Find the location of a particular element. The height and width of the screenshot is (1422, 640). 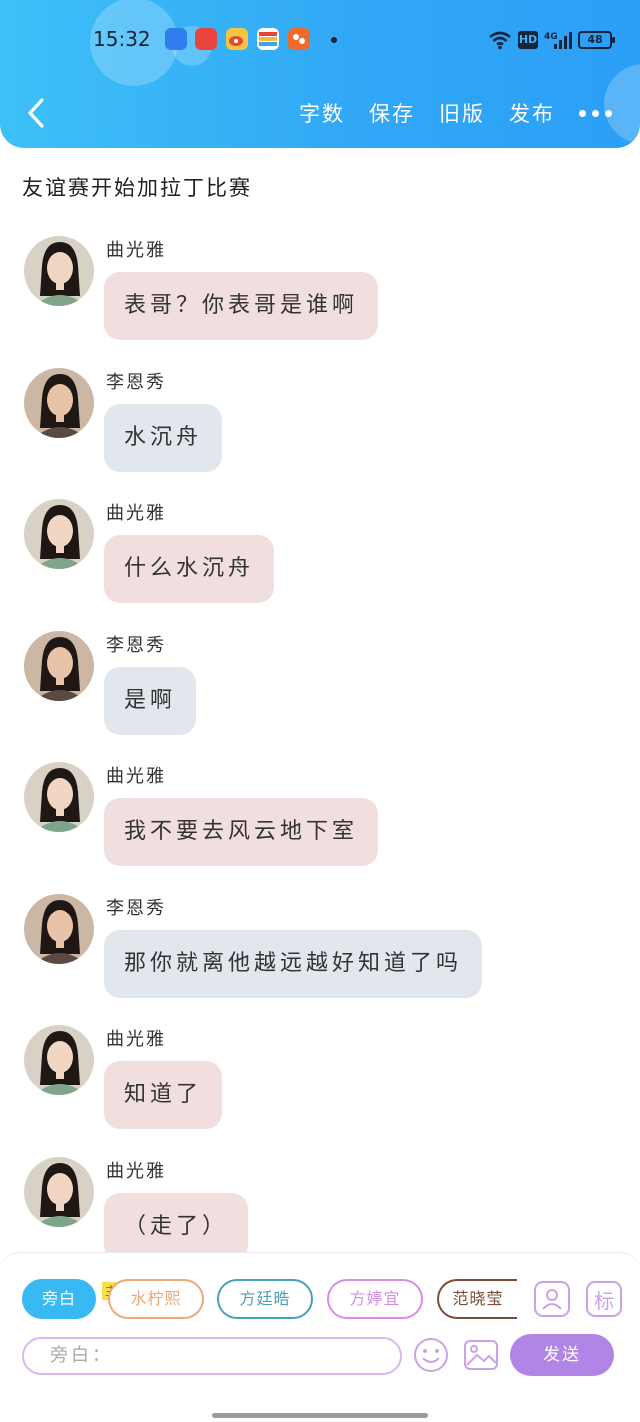

more-menu-button is located at coordinates (595, 113).